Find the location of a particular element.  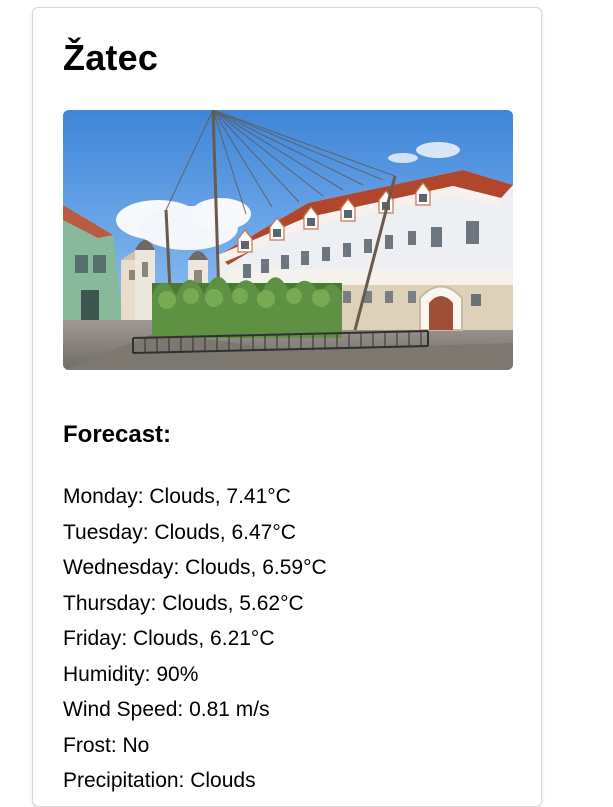

forecast-heading: Forecast: is located at coordinates (117, 434).